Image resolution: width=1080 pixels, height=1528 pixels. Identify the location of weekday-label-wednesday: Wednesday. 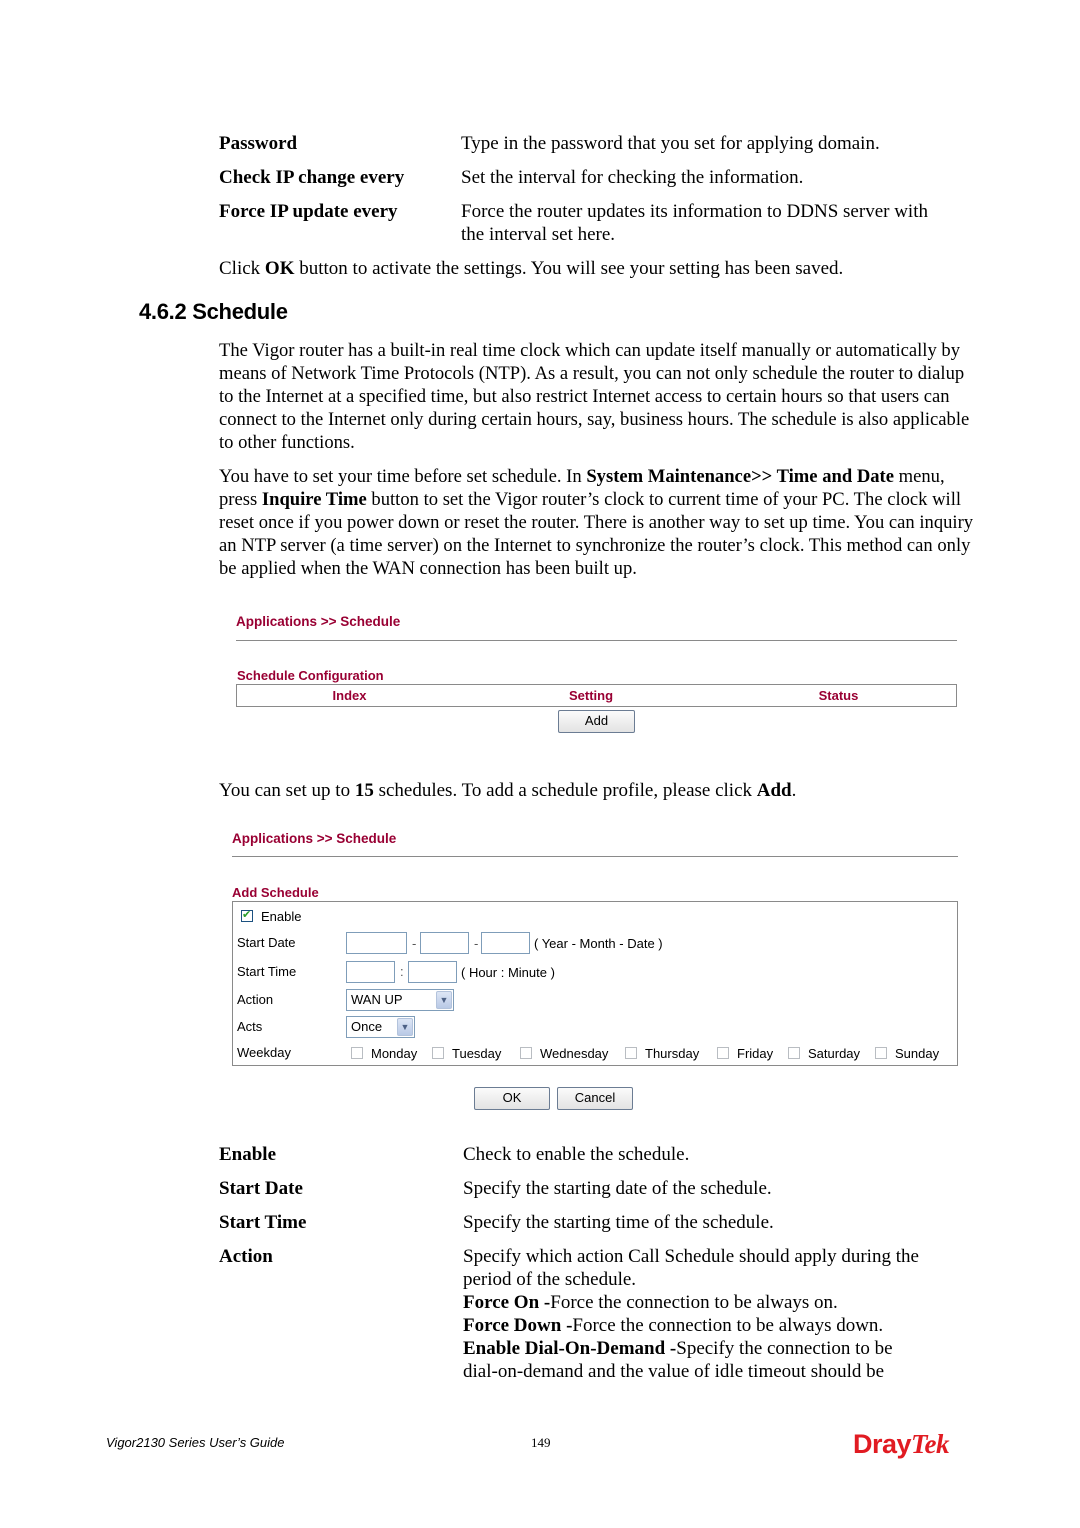
(574, 1053).